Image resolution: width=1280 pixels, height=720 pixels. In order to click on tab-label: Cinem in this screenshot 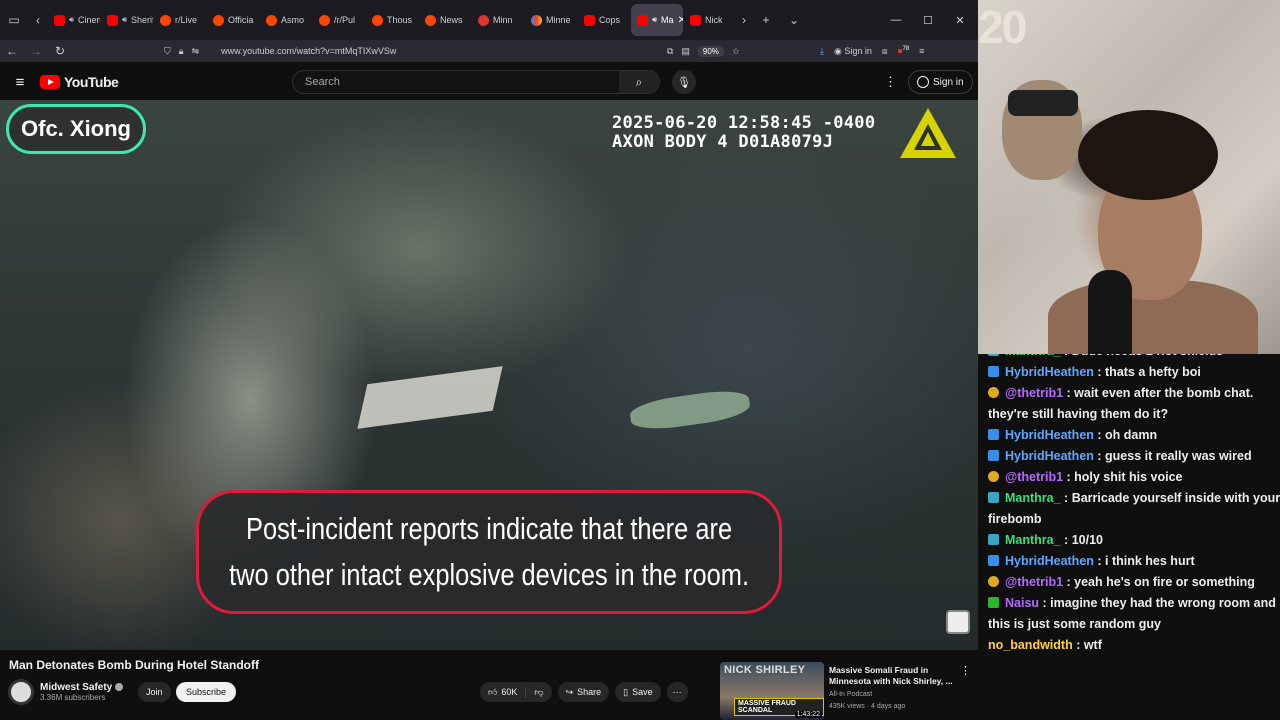, I will do `click(89, 20)`.